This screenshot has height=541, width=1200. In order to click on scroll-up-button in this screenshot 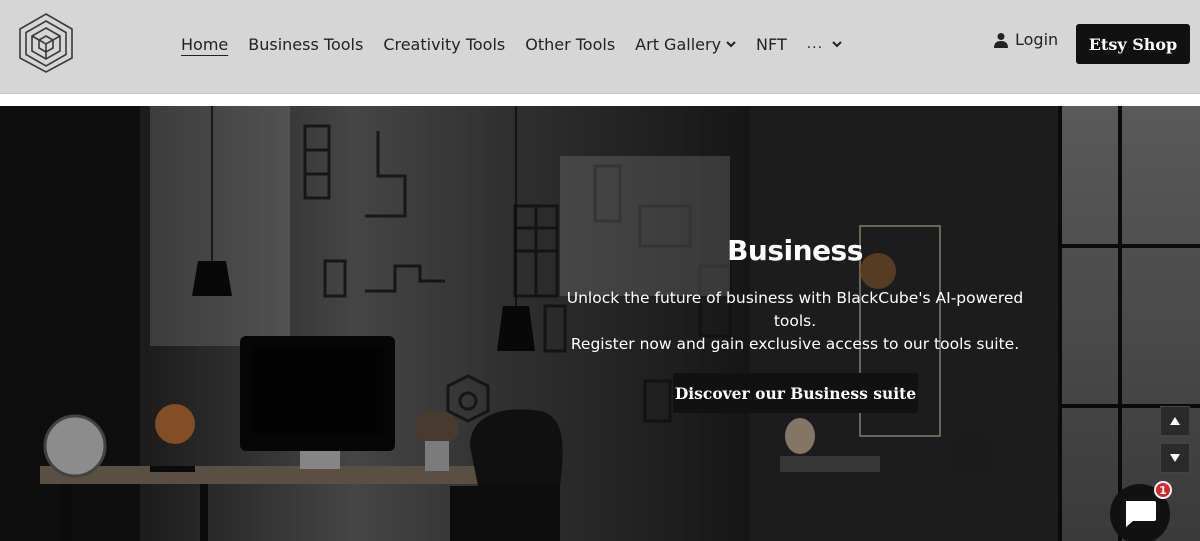, I will do `click(1175, 421)`.